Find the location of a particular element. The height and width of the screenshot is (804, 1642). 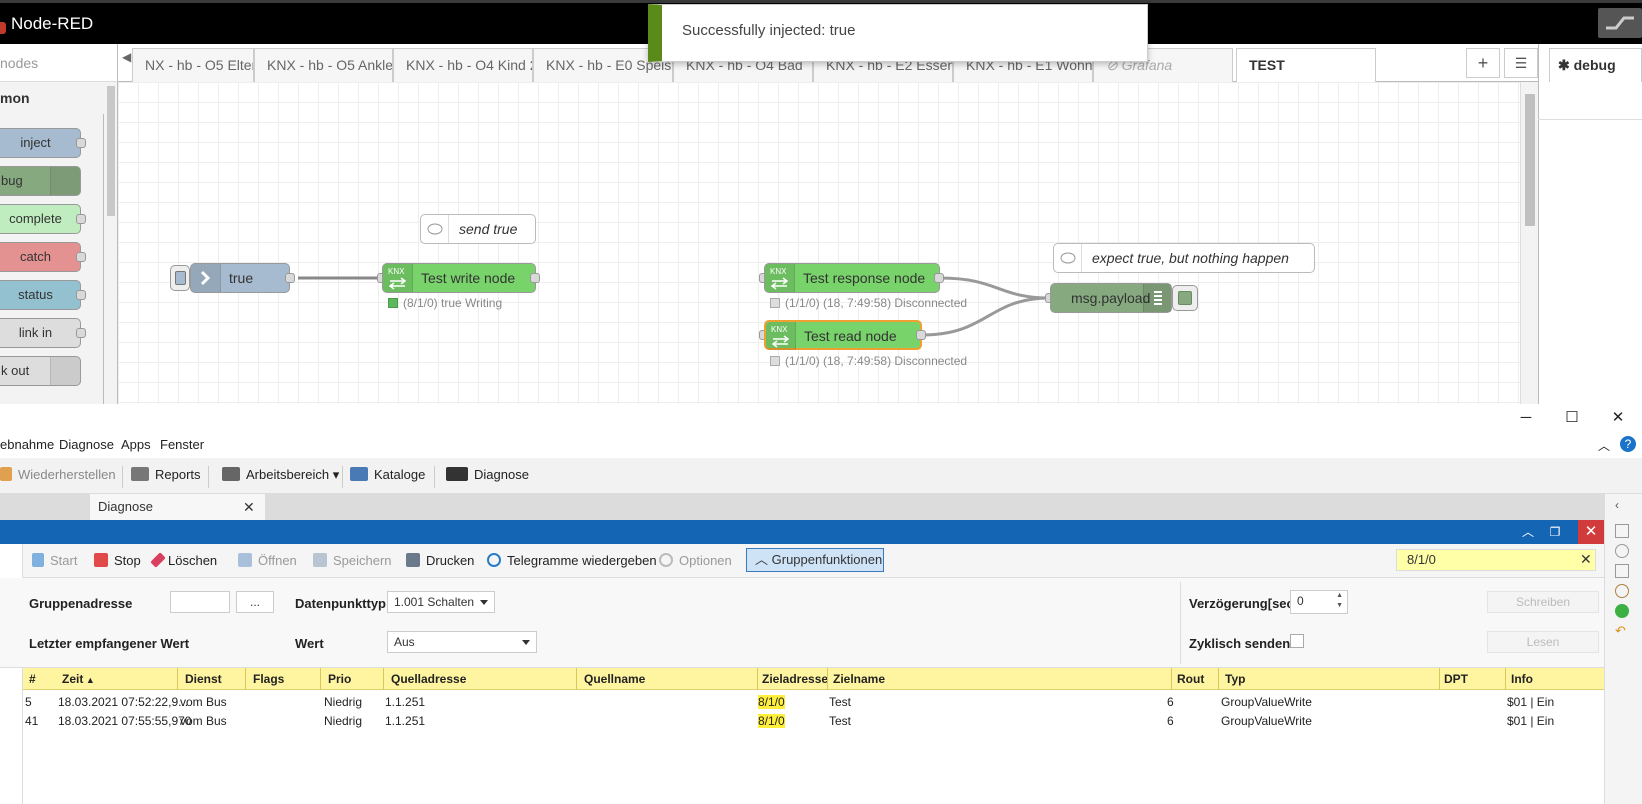

knx-write-node: KNX Test write node is located at coordinates (459, 278).